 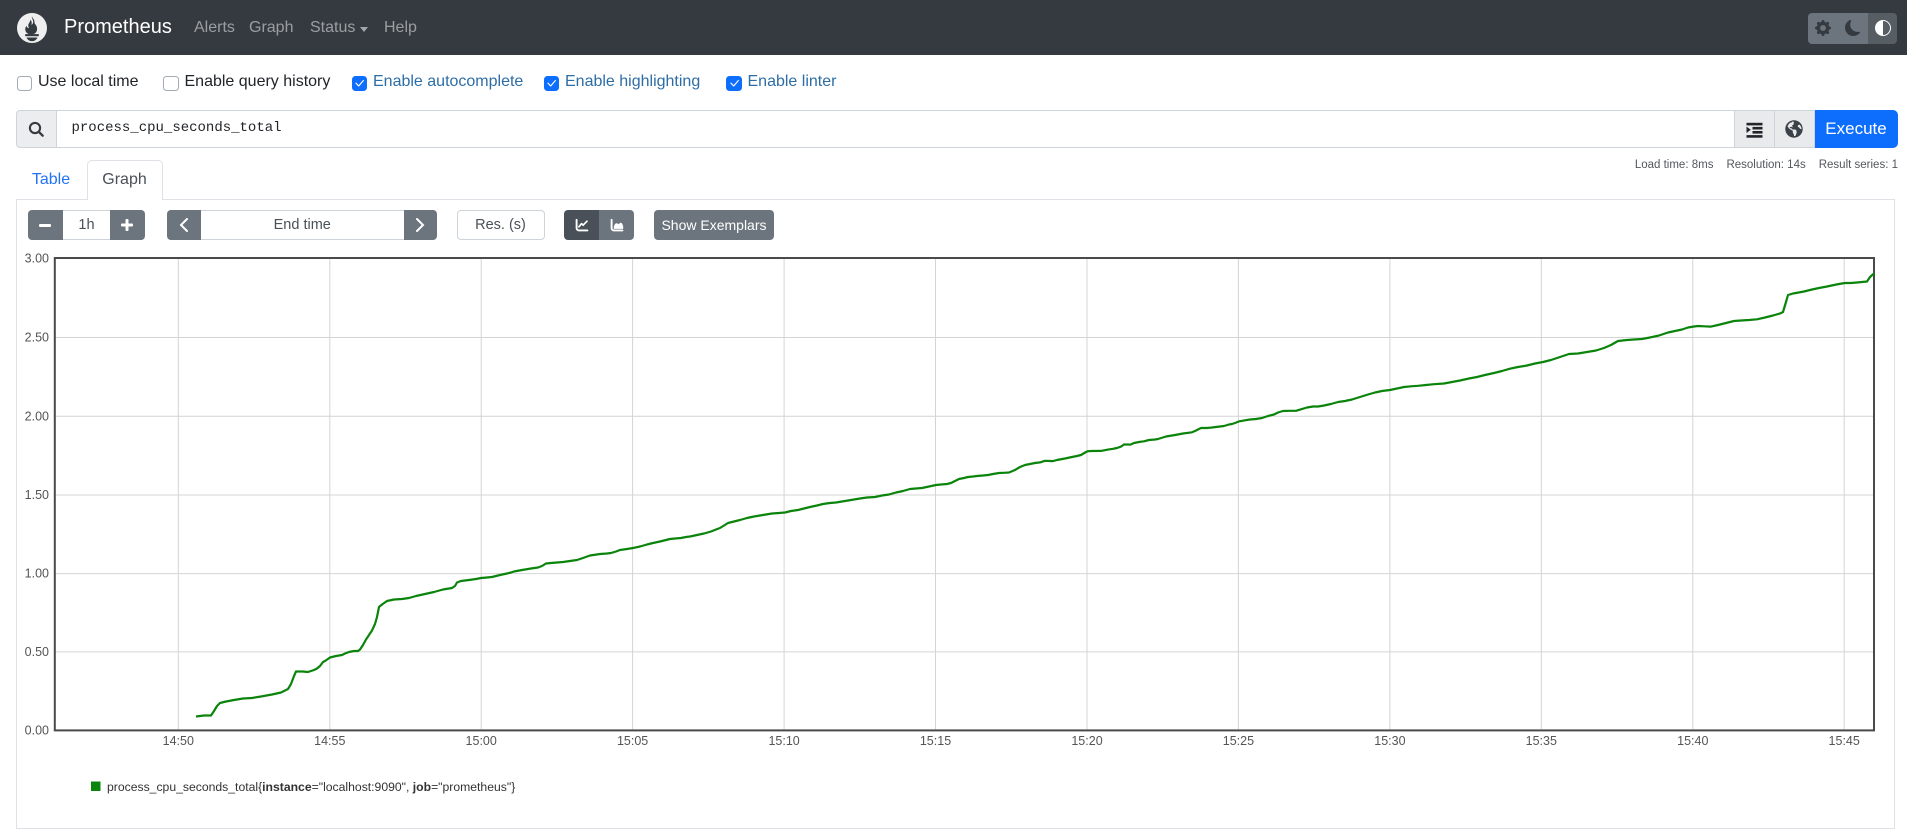 What do you see at coordinates (37, 652) in the screenshot?
I see `svg-text: 0.50` at bounding box center [37, 652].